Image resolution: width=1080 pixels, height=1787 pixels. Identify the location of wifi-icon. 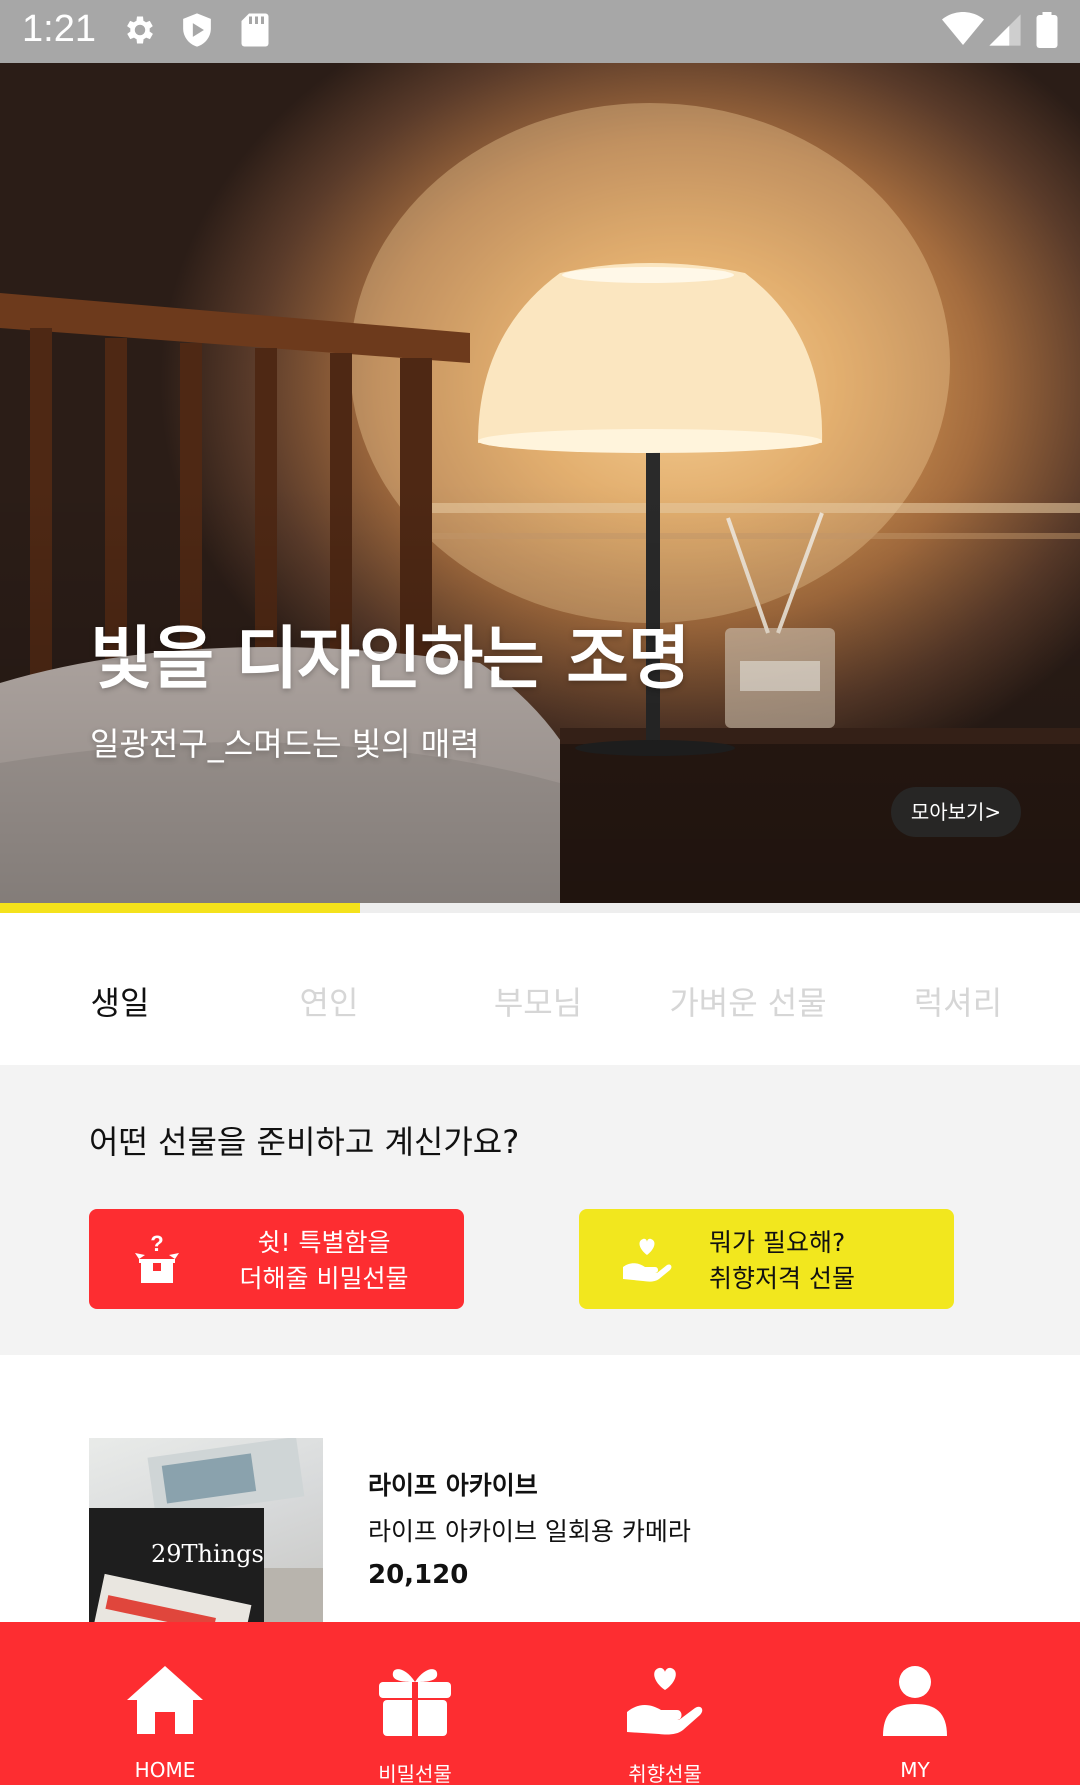
(963, 28).